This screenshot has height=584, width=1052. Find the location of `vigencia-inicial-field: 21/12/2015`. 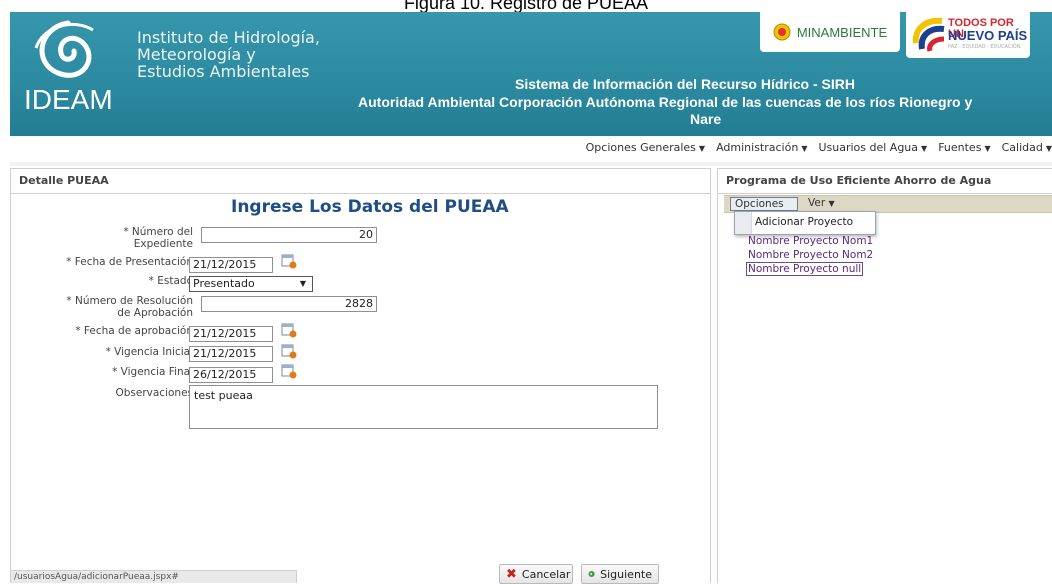

vigencia-inicial-field: 21/12/2015 is located at coordinates (231, 354).